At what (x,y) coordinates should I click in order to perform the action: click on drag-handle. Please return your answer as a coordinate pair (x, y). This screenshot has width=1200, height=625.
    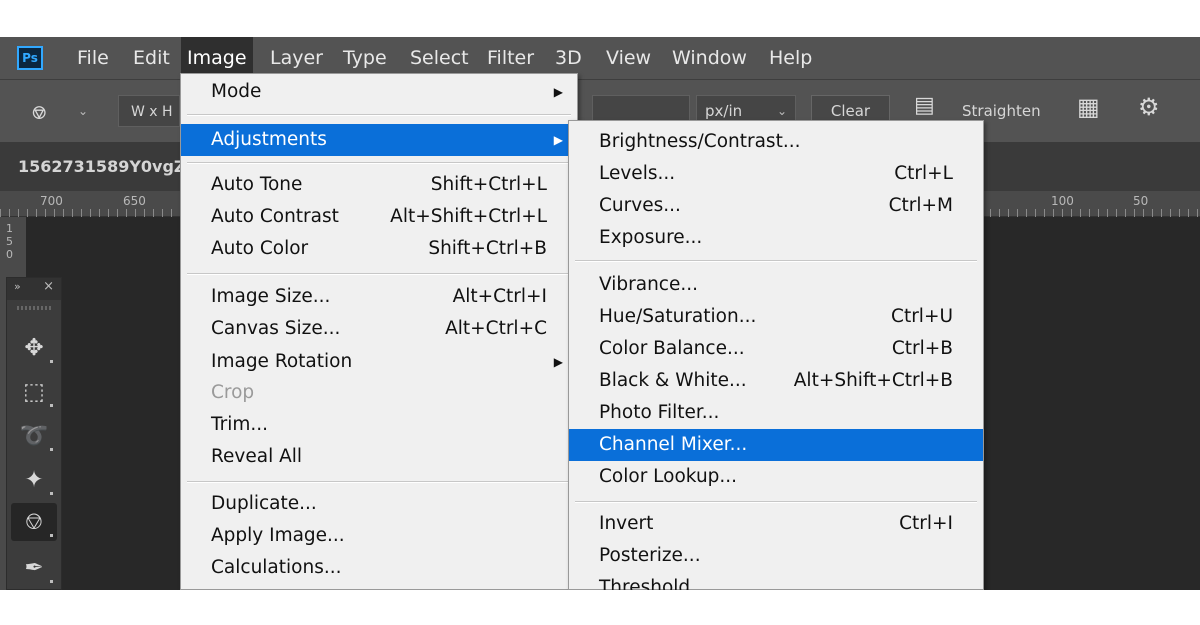
    Looking at the image, I should click on (34, 308).